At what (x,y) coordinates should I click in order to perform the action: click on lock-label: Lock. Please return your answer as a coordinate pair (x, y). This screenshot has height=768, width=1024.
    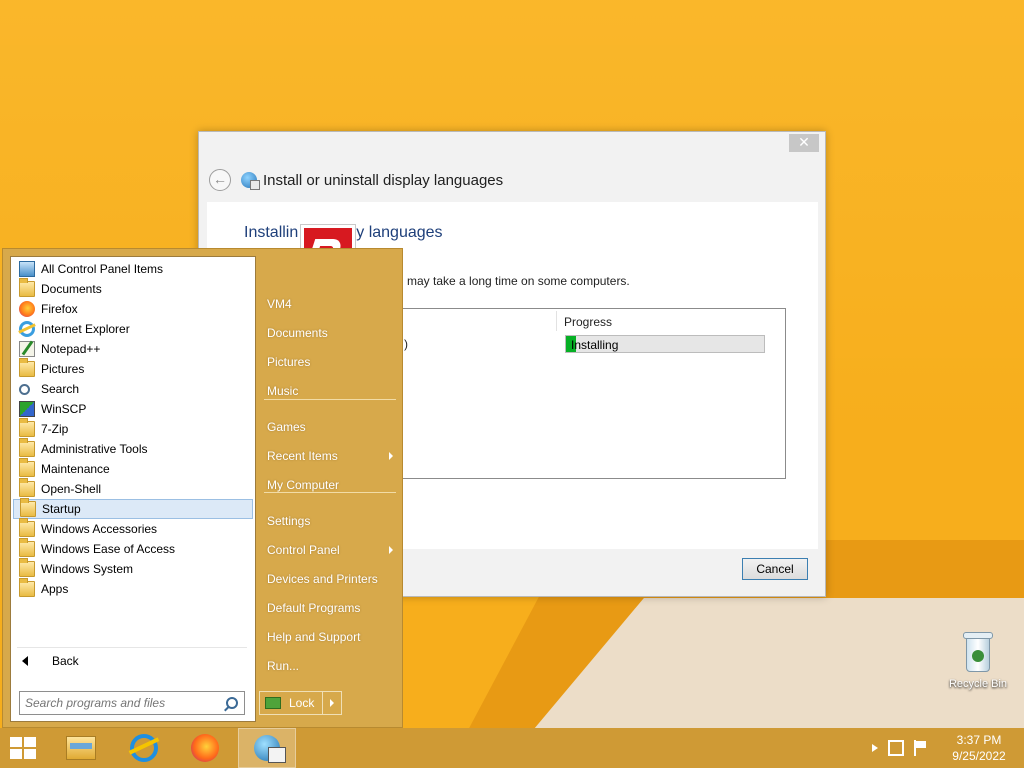
    Looking at the image, I should click on (302, 703).